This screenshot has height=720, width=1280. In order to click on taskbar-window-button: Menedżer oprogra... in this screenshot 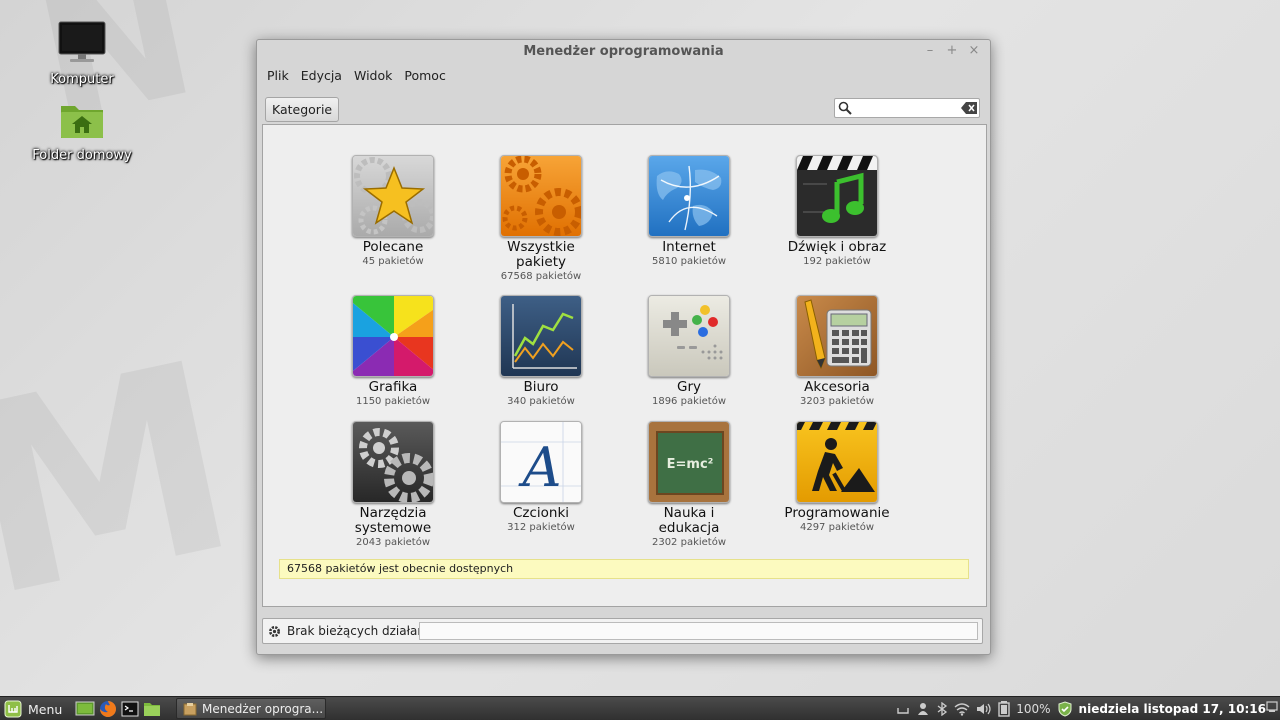, I will do `click(251, 708)`.